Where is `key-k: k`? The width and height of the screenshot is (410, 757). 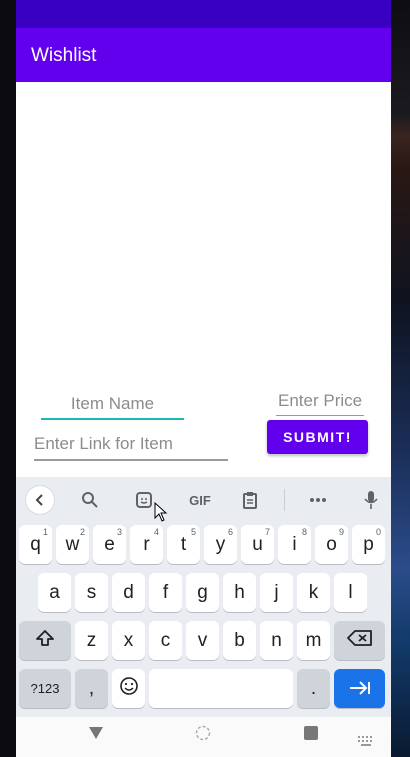 key-k: k is located at coordinates (313, 592).